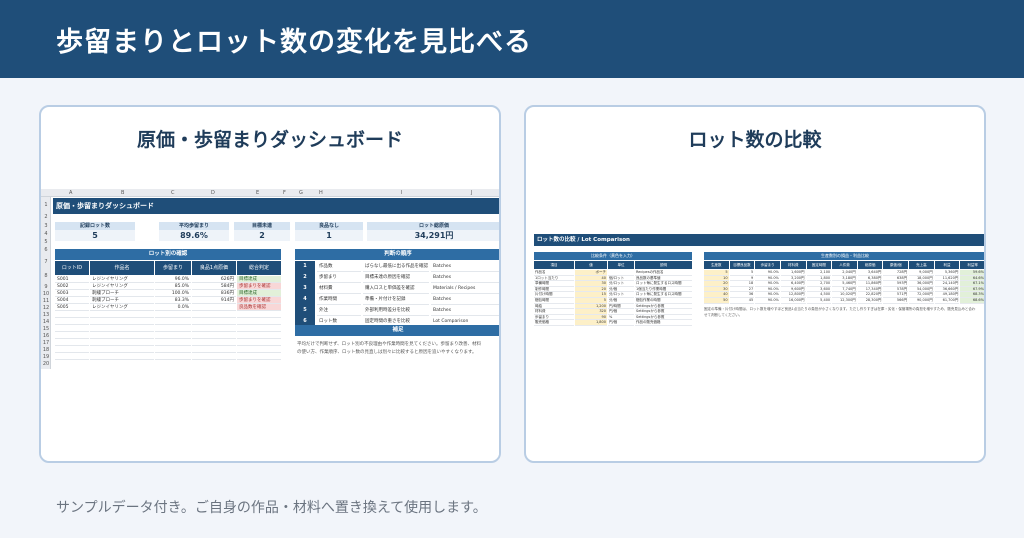 This screenshot has width=1024, height=538. Describe the element at coordinates (329, 226) in the screenshot. I see `kpi-label: 良品なし` at that location.